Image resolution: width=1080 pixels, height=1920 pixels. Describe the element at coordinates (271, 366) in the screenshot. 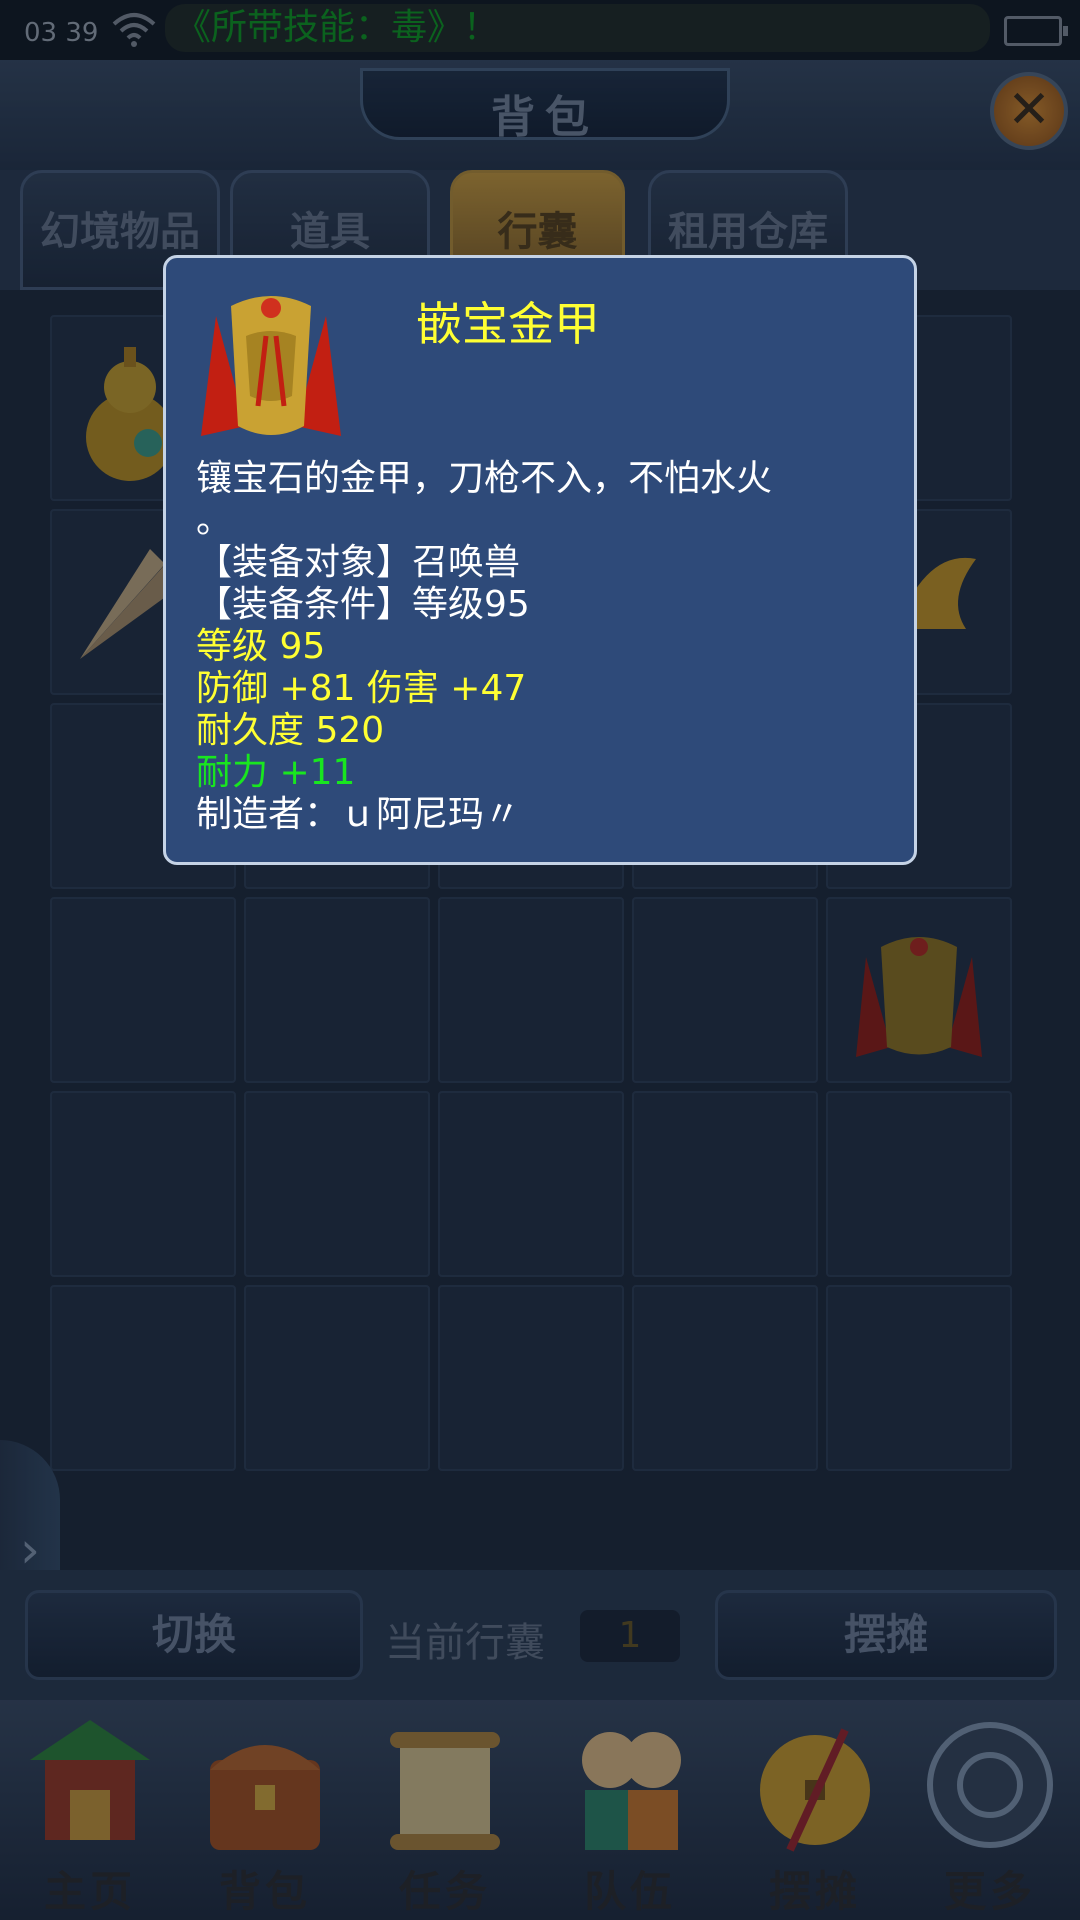

I see `golden-armor-icon` at that location.